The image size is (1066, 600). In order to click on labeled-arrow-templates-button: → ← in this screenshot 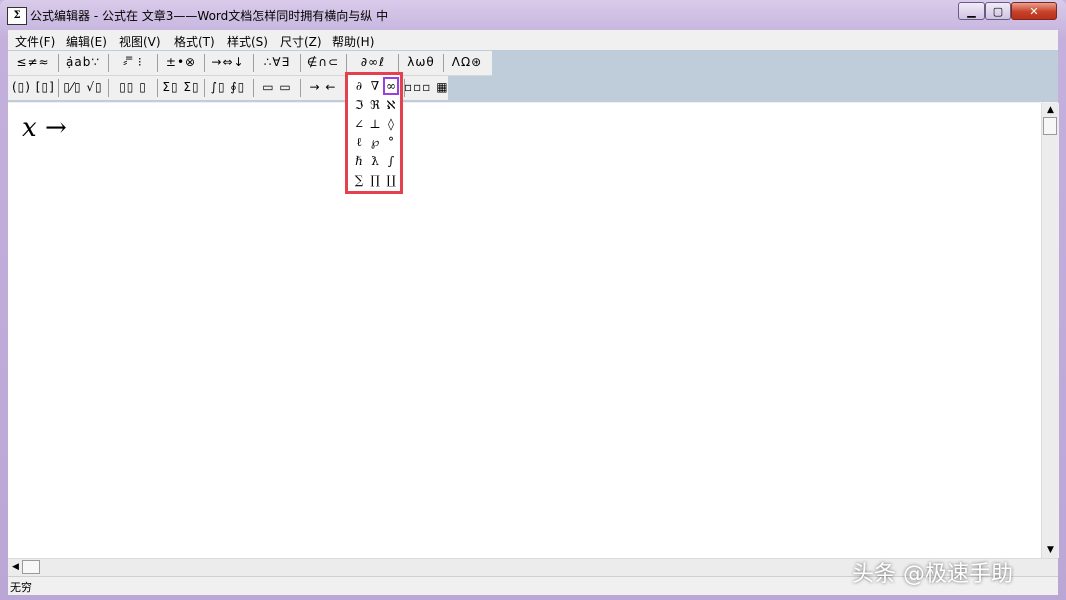, I will do `click(323, 87)`.